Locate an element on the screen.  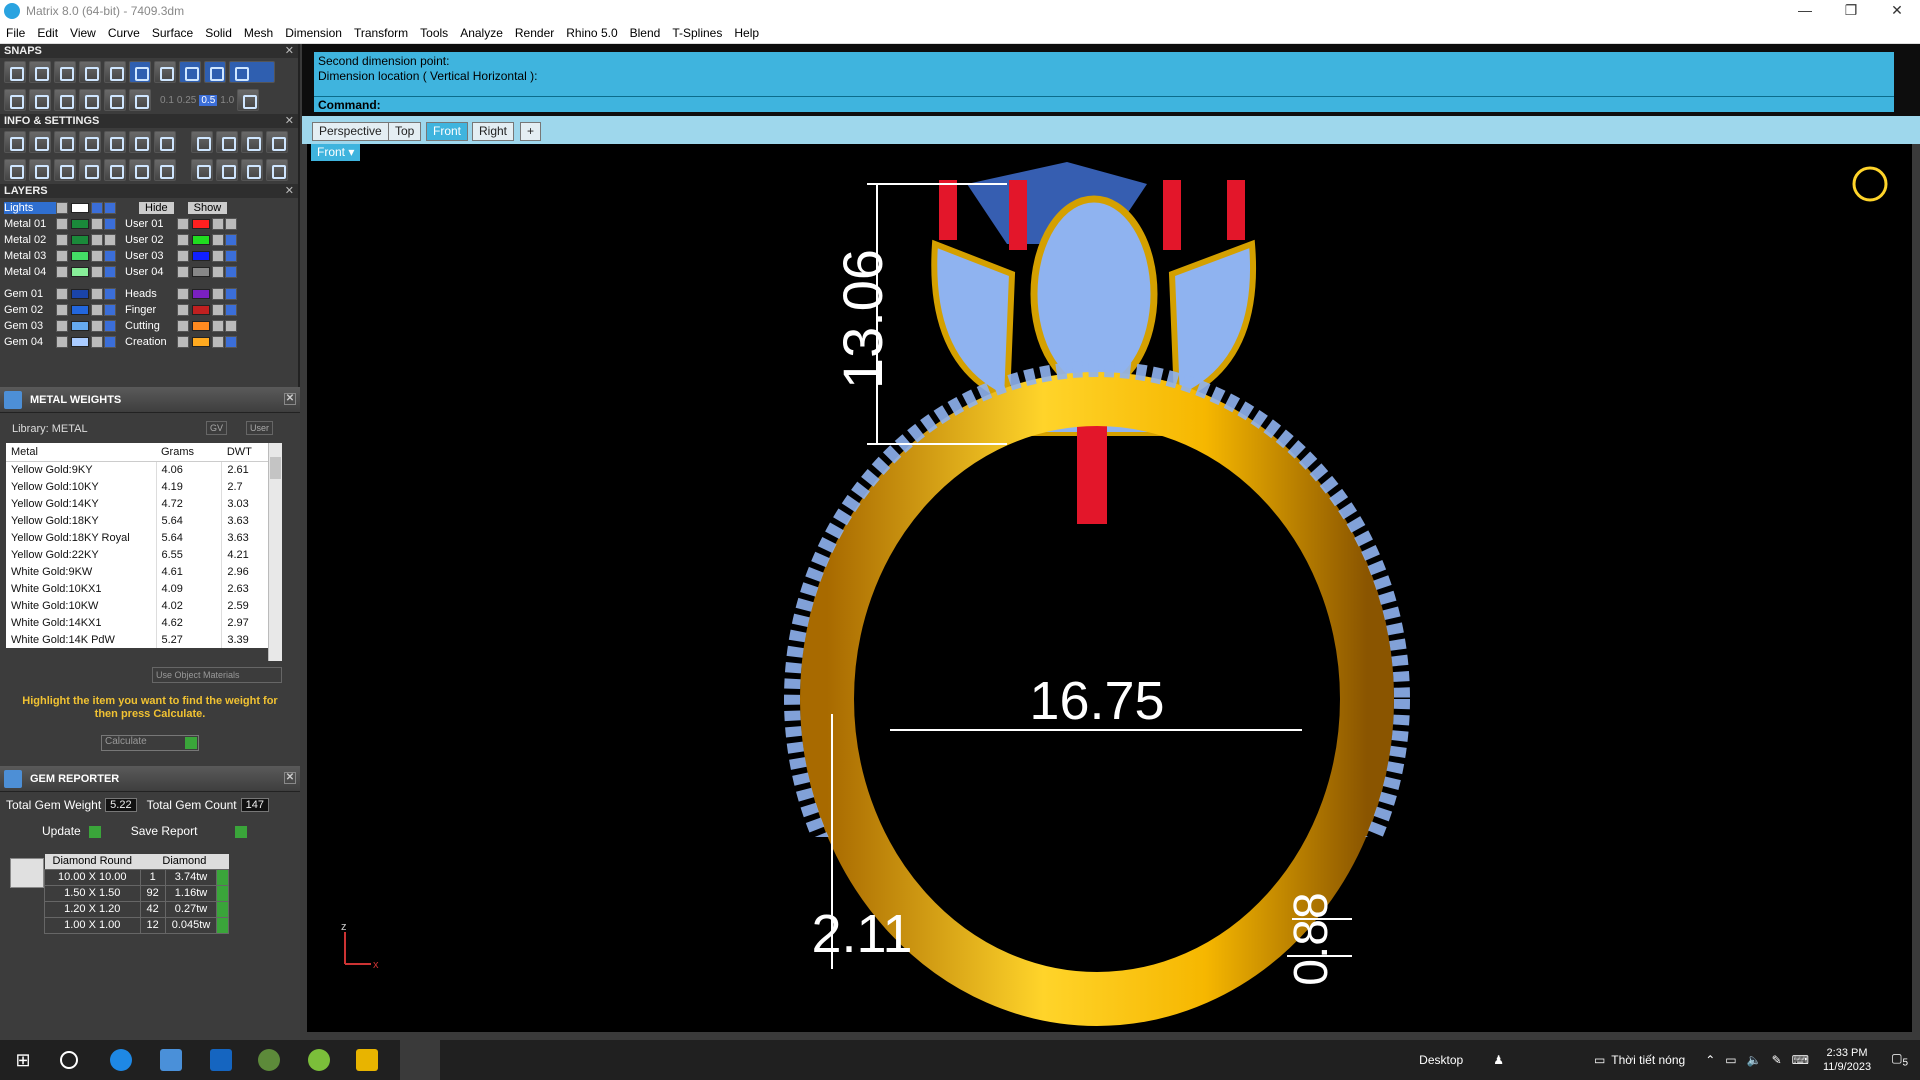
dim-band-thickness: 0.88 is located at coordinates (1311, 938).